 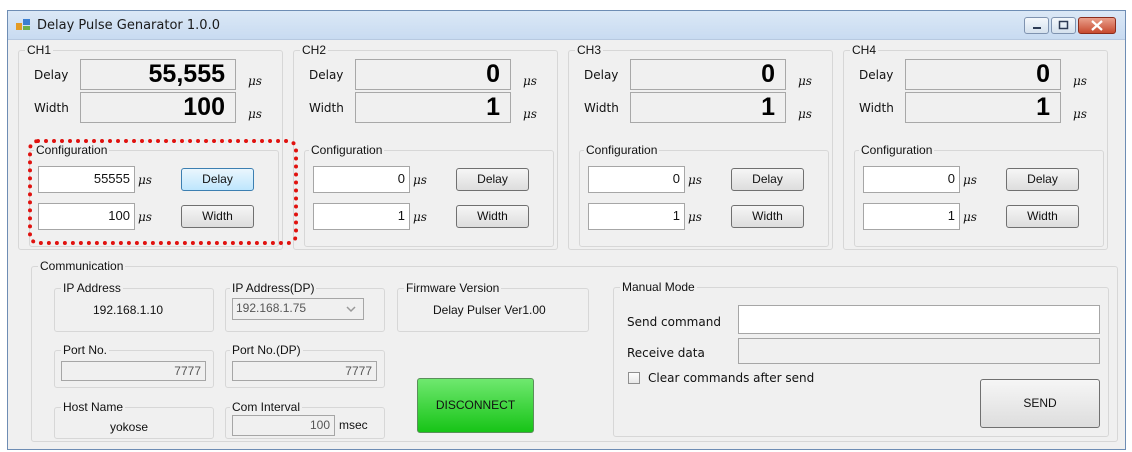 I want to click on channel-title: CH3, so click(x=589, y=50).